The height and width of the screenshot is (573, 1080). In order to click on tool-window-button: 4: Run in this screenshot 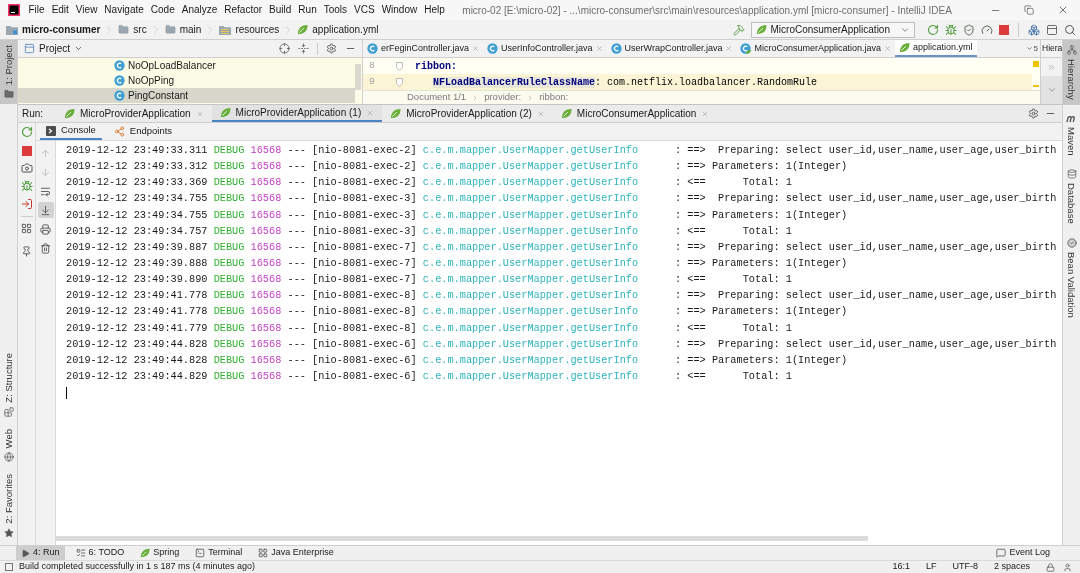, I will do `click(40, 553)`.